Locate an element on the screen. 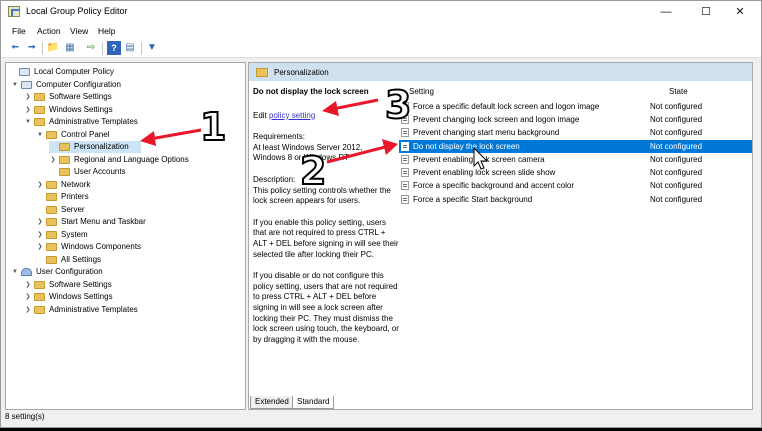 The width and height of the screenshot is (762, 431). desc-title: Do not display the lock screen is located at coordinates (311, 91).